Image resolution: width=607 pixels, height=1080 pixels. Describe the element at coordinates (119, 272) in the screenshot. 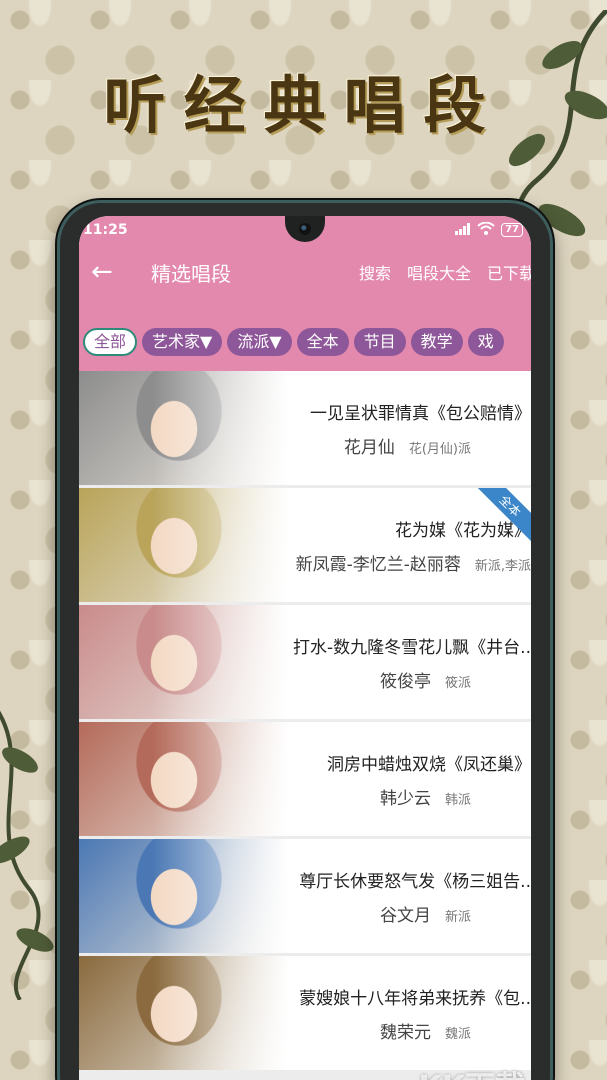

I see `back-arrow-icon: ←` at that location.